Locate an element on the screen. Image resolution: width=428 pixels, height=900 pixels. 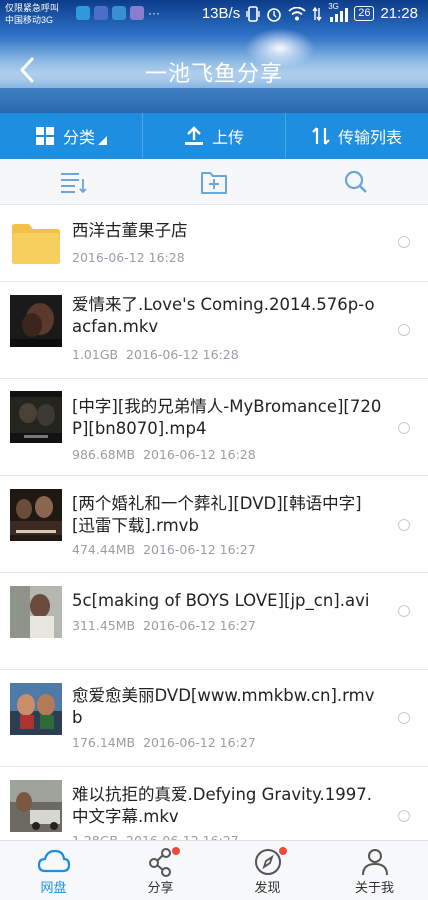
status-bar: 仅限紧急呼叫 中国移动3G ··· 13B/s 3G 26 21:28 is located at coordinates (214, 15).